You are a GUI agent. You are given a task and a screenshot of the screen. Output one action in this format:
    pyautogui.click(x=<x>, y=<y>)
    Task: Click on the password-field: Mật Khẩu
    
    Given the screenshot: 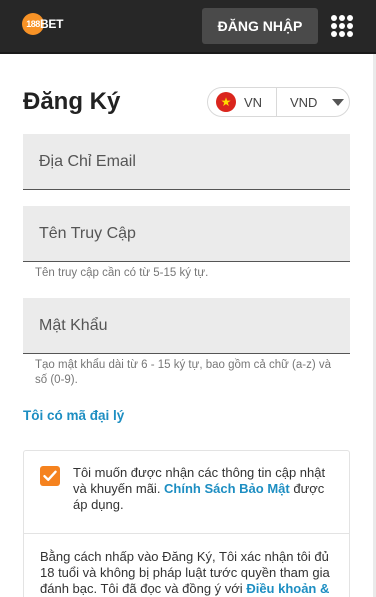 What is the action you would take?
    pyautogui.click(x=186, y=326)
    